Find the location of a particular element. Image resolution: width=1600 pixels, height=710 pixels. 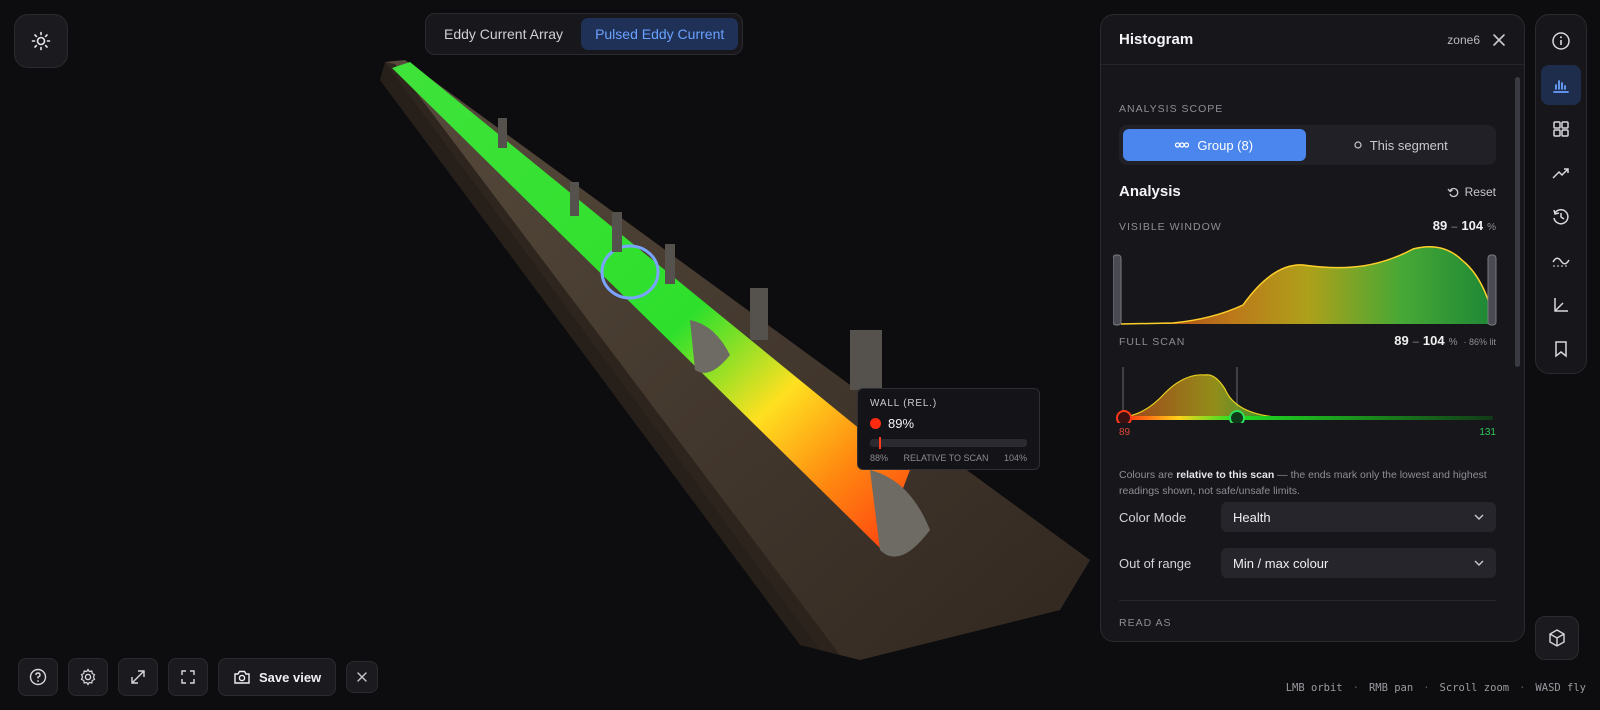

color-mode-value: Health is located at coordinates (1252, 517).